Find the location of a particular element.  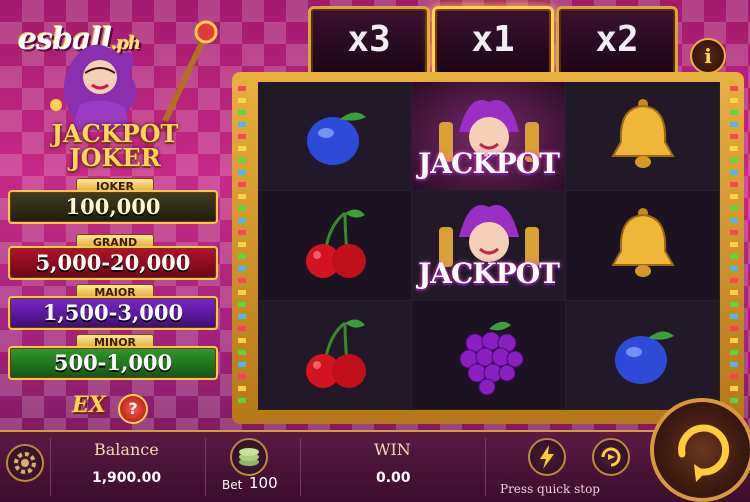

multiplier-x3: x3 is located at coordinates (369, 42).